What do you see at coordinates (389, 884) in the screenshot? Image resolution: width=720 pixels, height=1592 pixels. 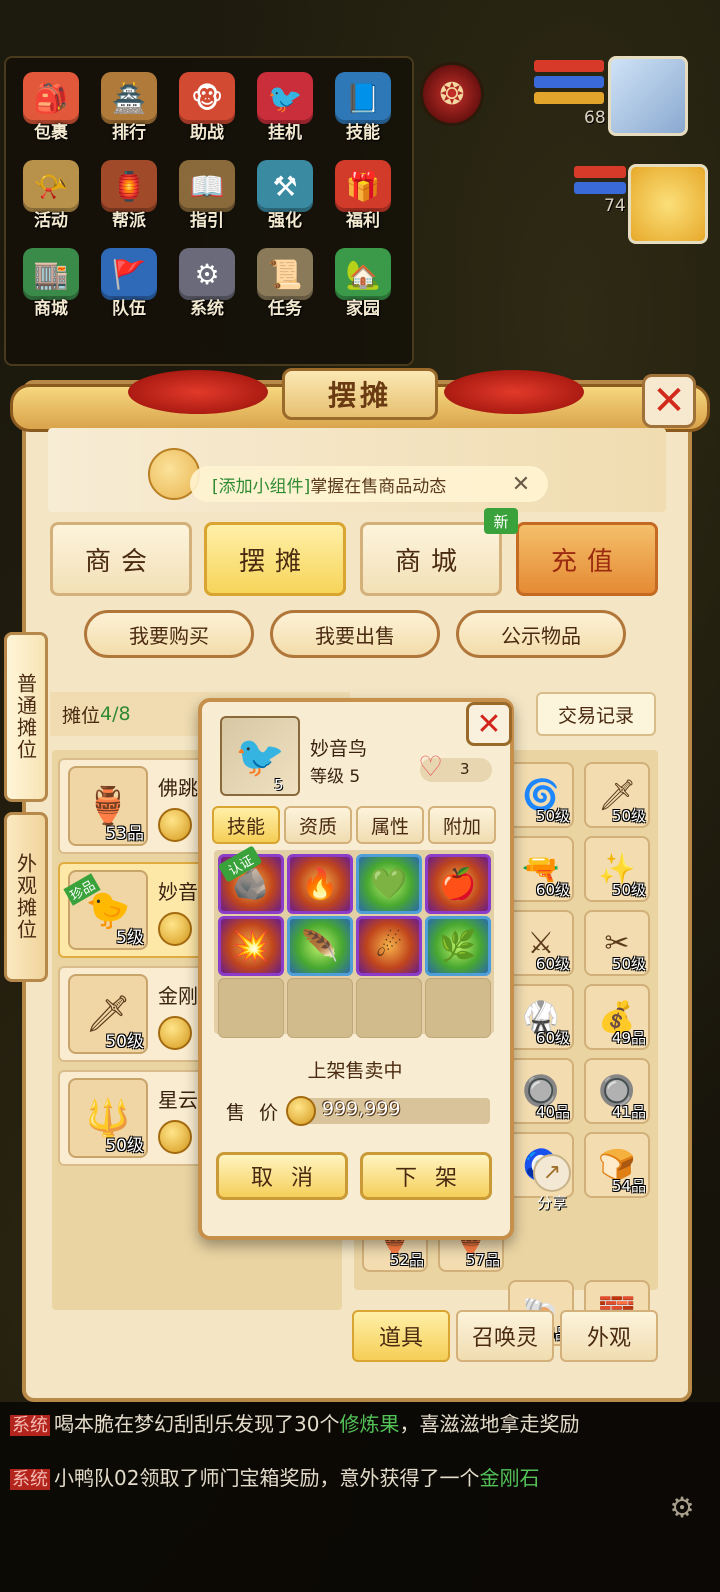 I see `skill-slot: 💚` at bounding box center [389, 884].